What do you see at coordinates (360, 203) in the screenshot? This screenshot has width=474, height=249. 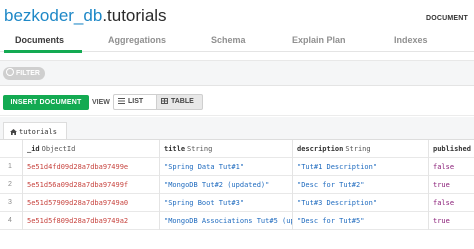 I see `cell-description: "Tut#3 Description"` at bounding box center [360, 203].